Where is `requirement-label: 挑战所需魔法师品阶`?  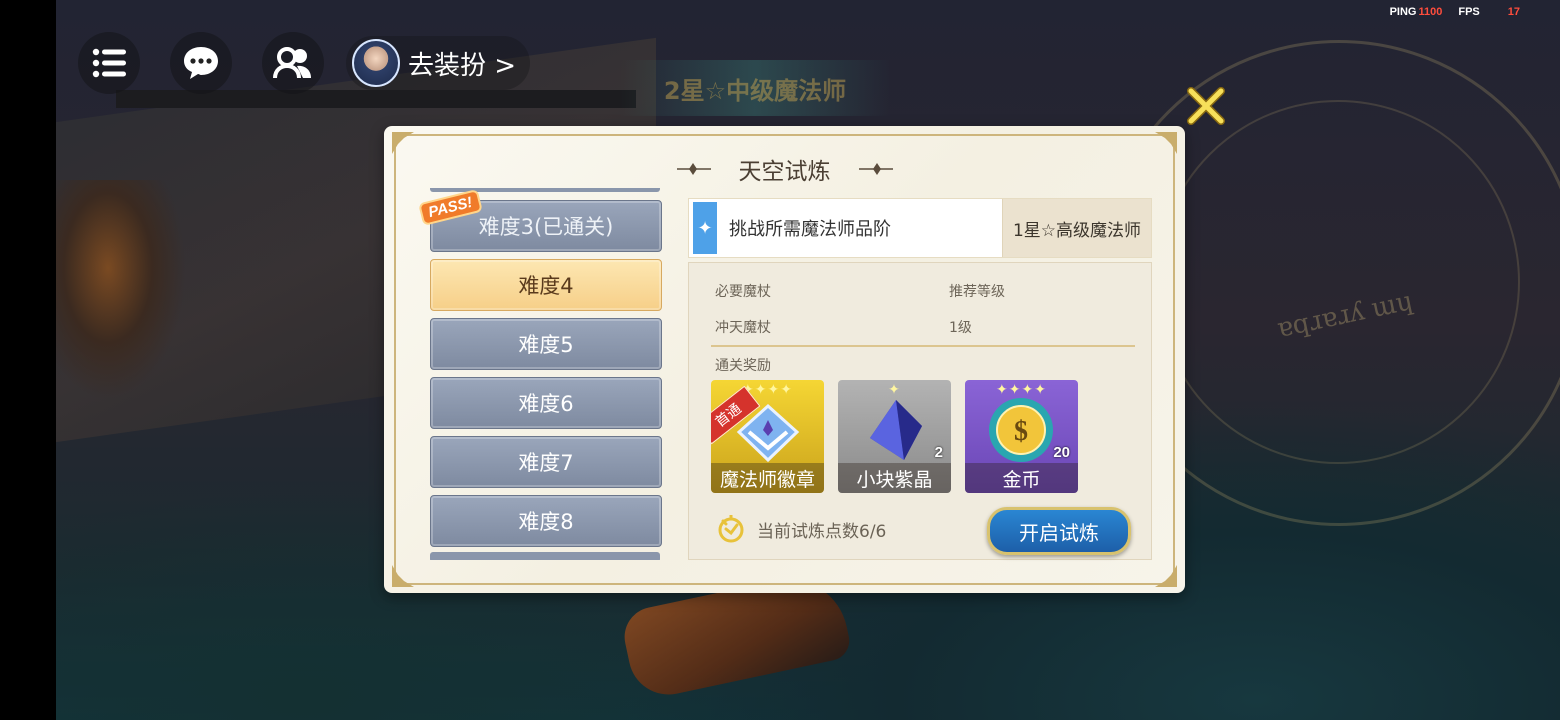 requirement-label: 挑战所需魔法师品阶 is located at coordinates (810, 229).